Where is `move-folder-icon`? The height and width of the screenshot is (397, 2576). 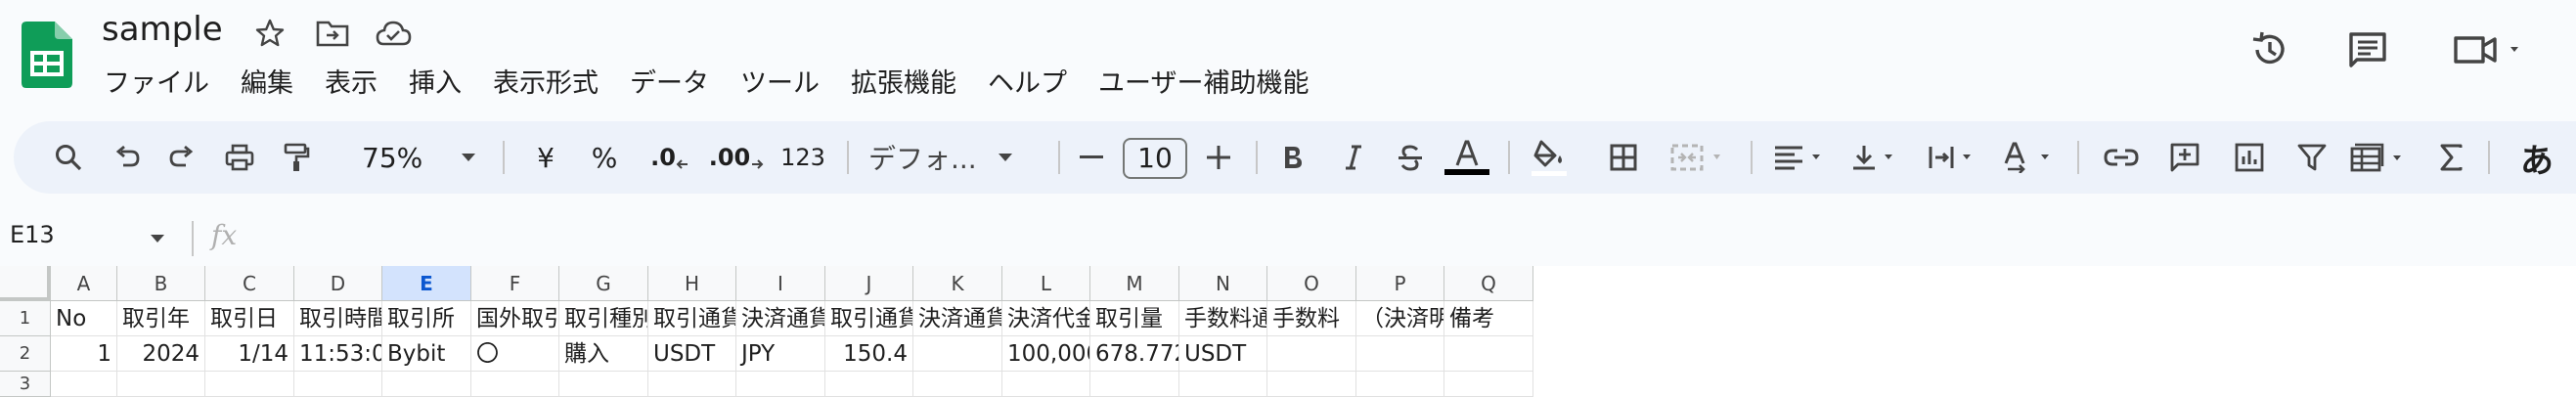
move-folder-icon is located at coordinates (332, 33).